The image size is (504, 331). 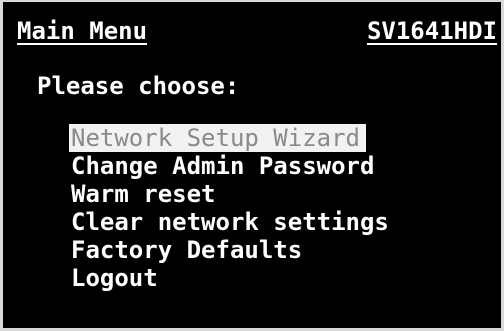 I want to click on device-model: SV1641HDI, so click(x=431, y=31).